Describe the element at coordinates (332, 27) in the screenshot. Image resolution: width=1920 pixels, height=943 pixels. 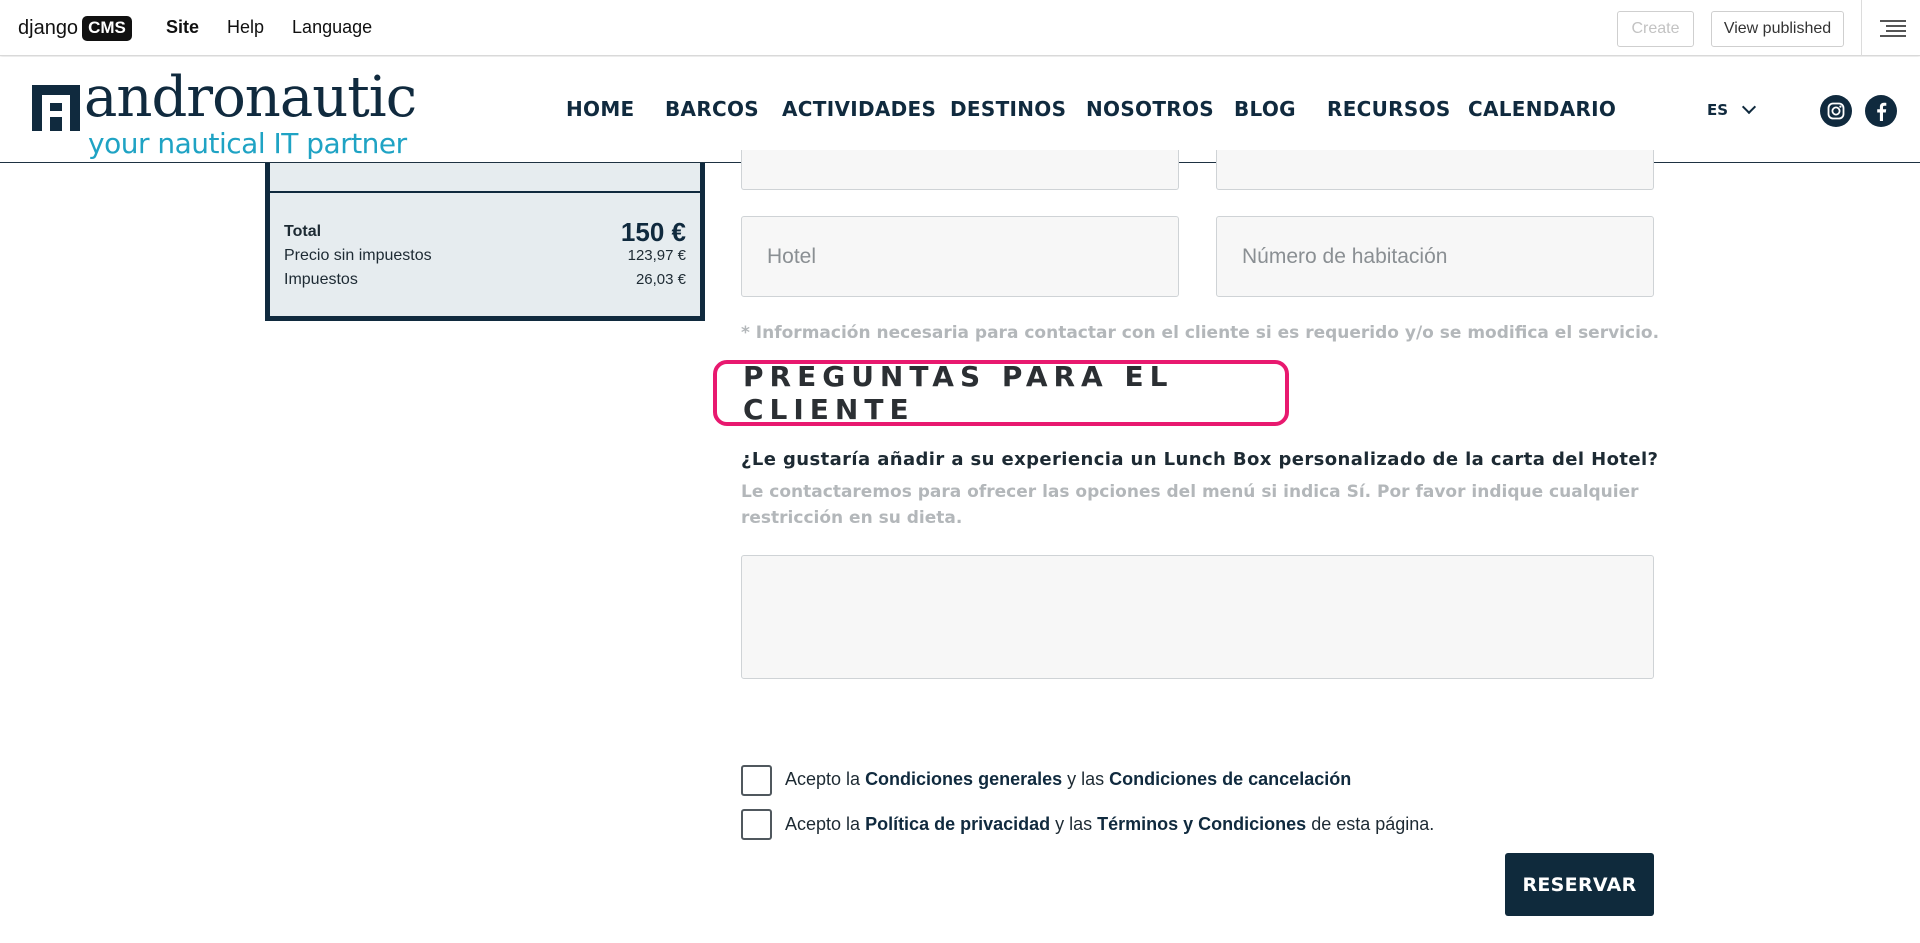
I see `cms-menu-language: Language` at that location.